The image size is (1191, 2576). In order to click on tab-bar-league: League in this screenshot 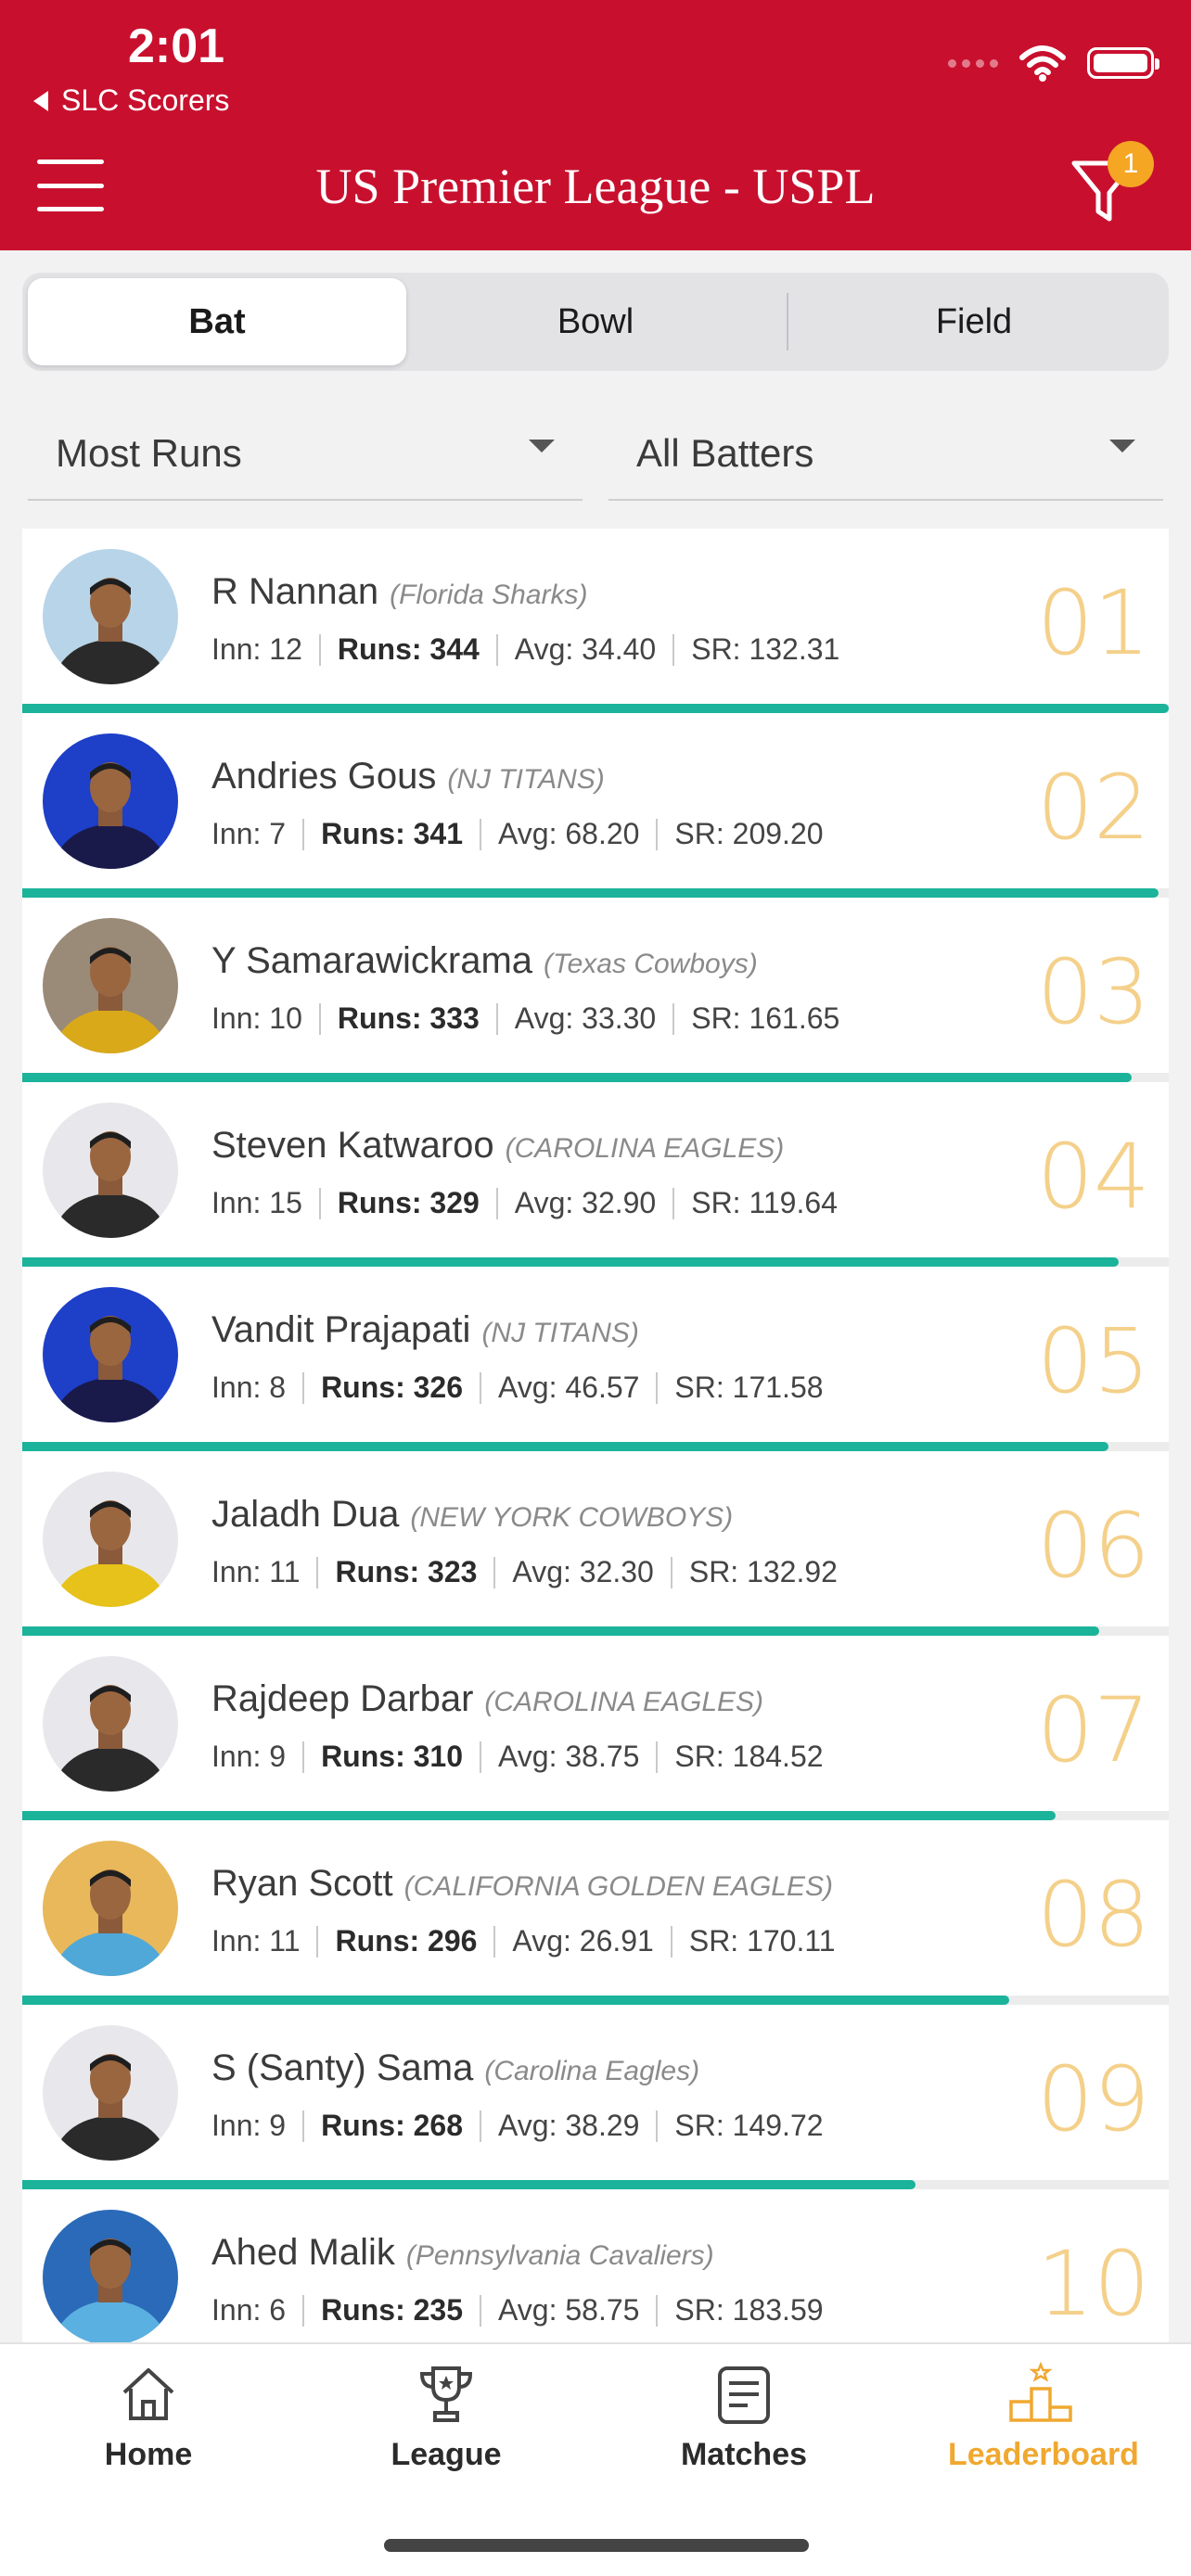, I will do `click(446, 2417)`.